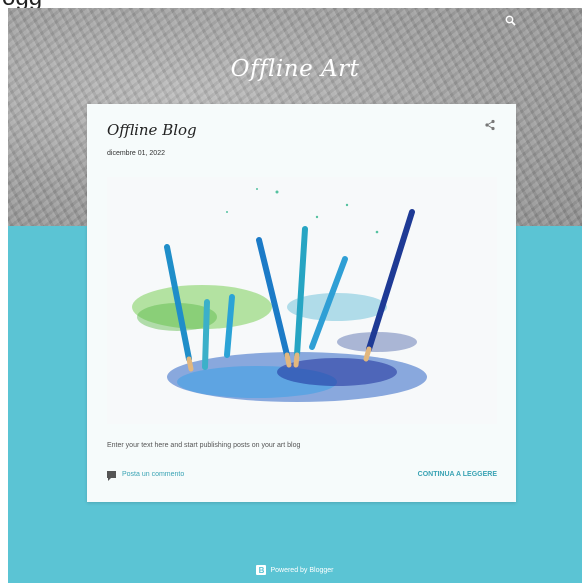 This screenshot has width=582, height=583. I want to click on search-button, so click(511, 21).